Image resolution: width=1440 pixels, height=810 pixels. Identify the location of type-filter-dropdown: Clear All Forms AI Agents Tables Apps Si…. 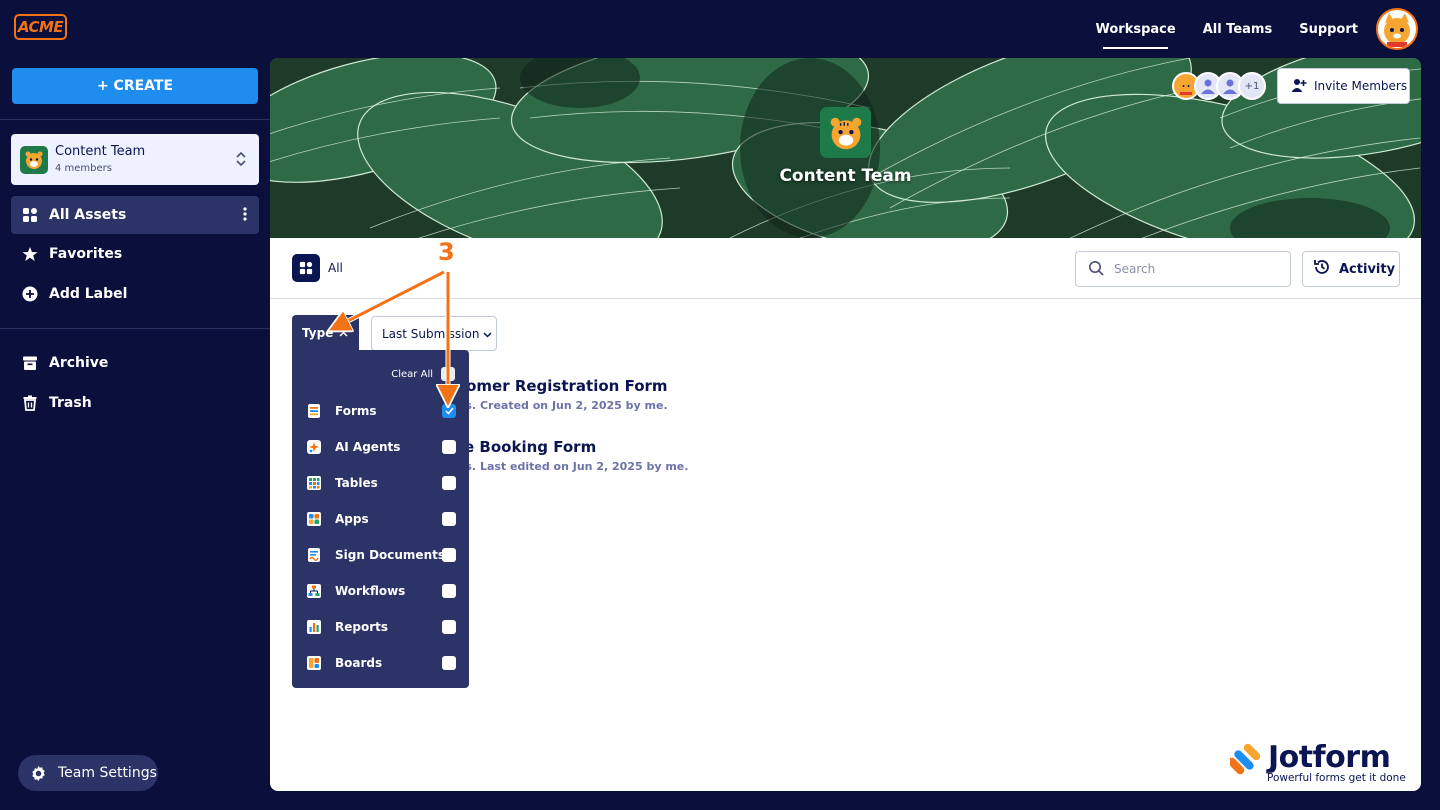
(380, 519).